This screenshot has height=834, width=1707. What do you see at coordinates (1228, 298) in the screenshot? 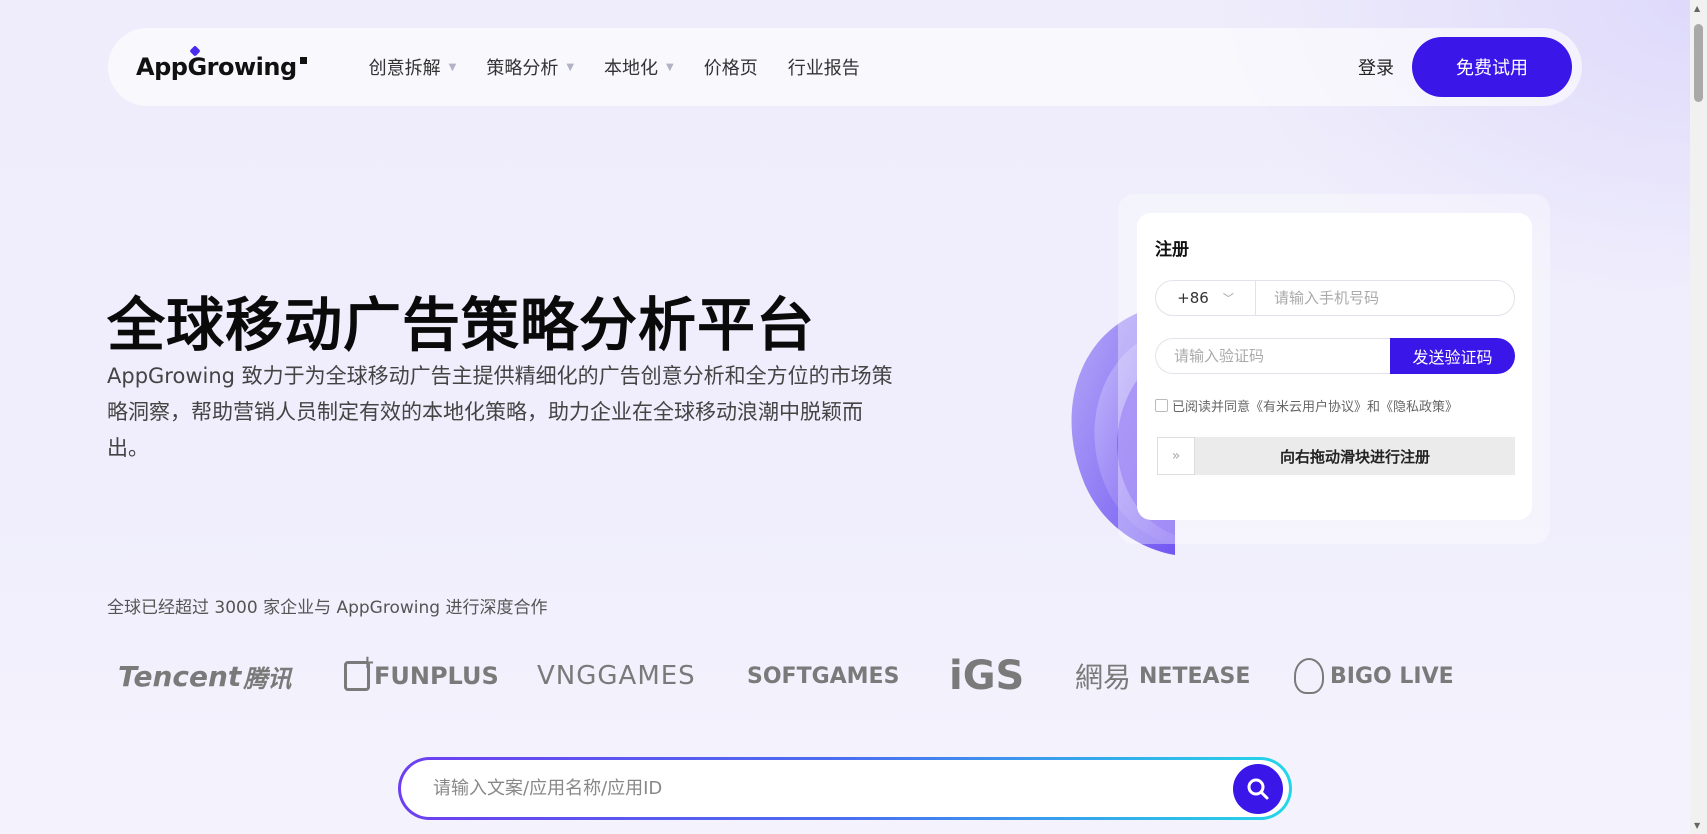
I see `chevron-down-icon: ﹀` at bounding box center [1228, 298].